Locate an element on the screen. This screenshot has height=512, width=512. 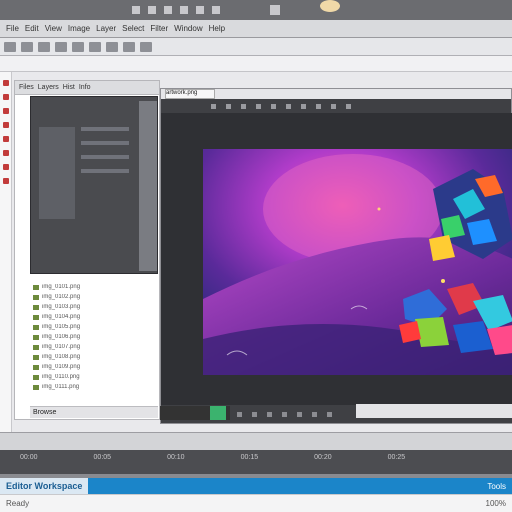
menu-layer: Layer is located at coordinates (106, 28).